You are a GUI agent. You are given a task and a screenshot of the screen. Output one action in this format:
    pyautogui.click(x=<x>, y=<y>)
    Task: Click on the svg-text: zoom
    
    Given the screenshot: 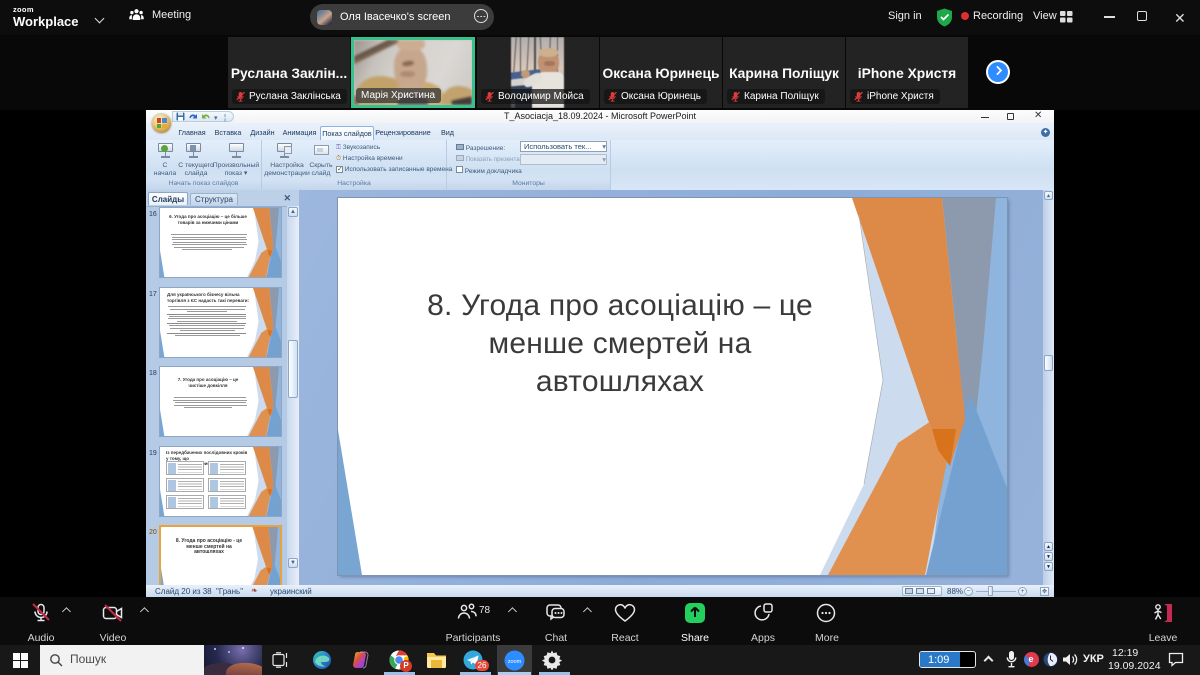 What is the action you would take?
    pyautogui.click(x=515, y=662)
    